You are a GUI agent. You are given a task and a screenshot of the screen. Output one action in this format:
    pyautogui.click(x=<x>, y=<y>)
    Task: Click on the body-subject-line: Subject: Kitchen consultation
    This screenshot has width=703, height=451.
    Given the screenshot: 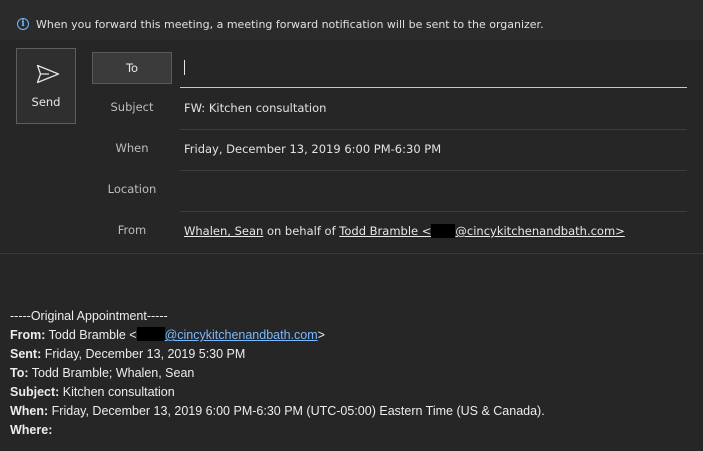 What is the action you would take?
    pyautogui.click(x=277, y=392)
    